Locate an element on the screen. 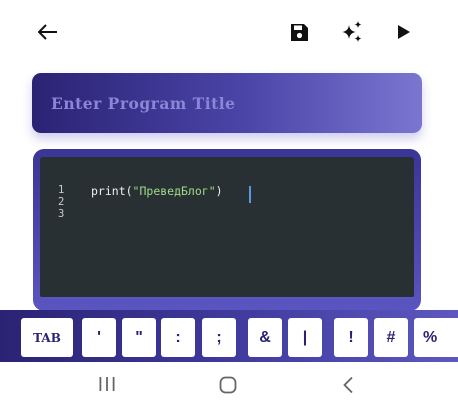 Image resolution: width=458 pixels, height=409 pixels. key-hash: # is located at coordinates (391, 337).